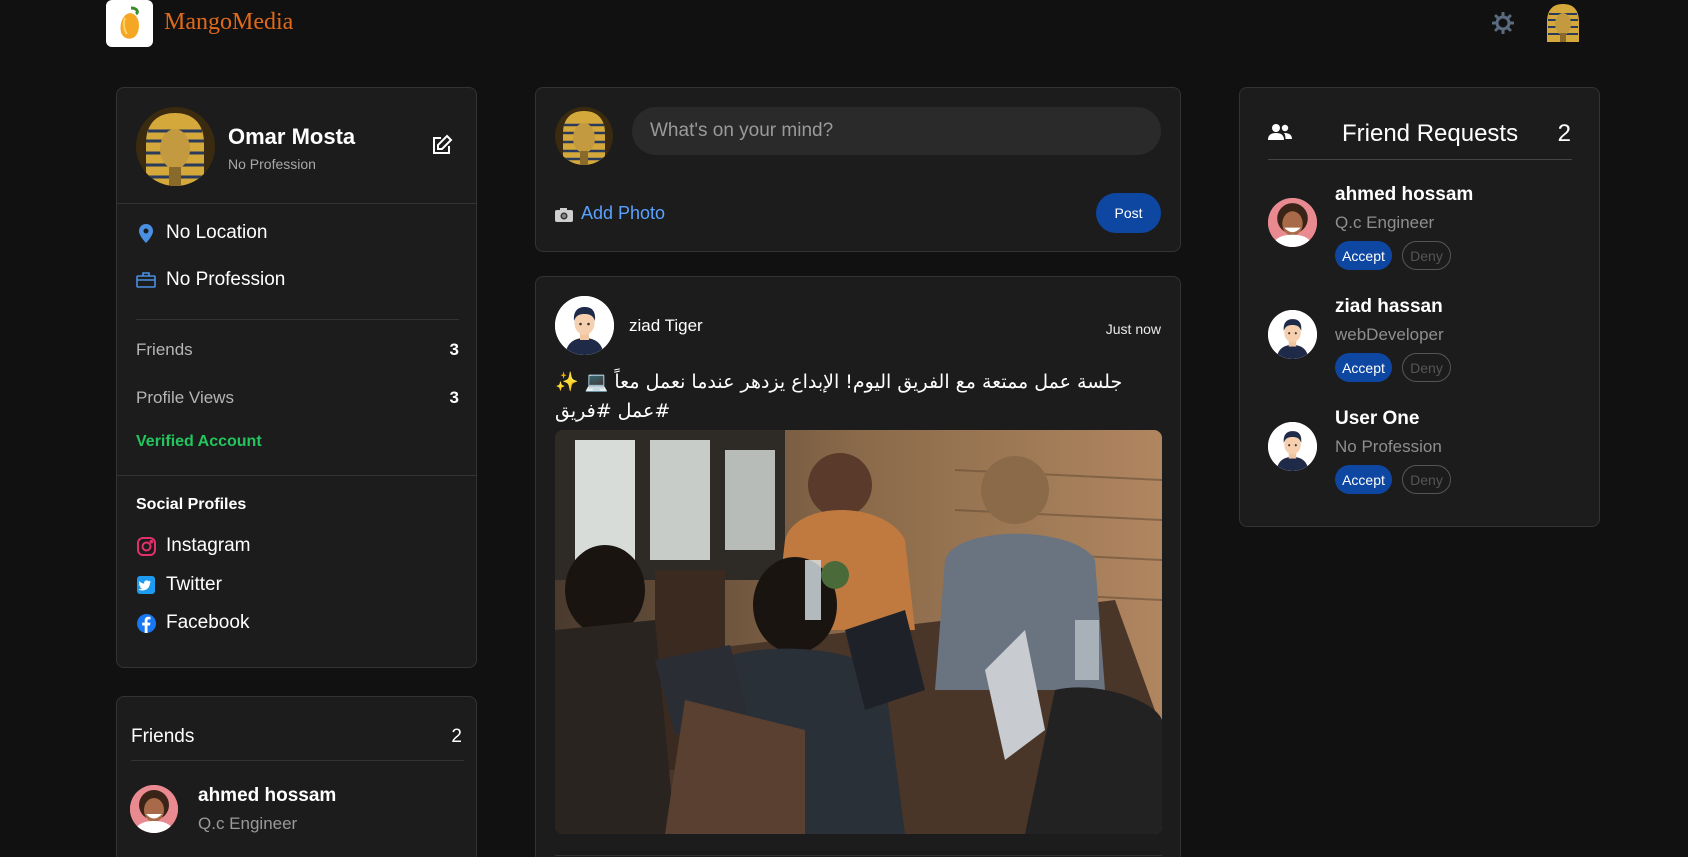 This screenshot has height=857, width=1688. I want to click on friend-avatar, so click(154, 809).